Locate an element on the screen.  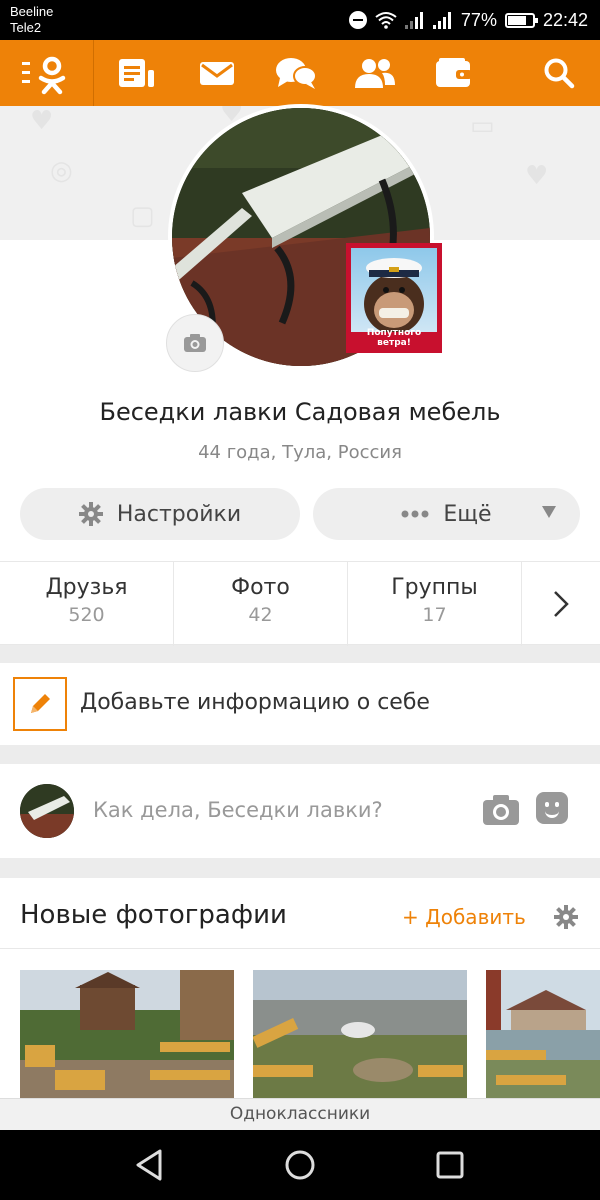
profile-stats: Друзья 520 Фото 42 Группы 17 is located at coordinates (300, 603).